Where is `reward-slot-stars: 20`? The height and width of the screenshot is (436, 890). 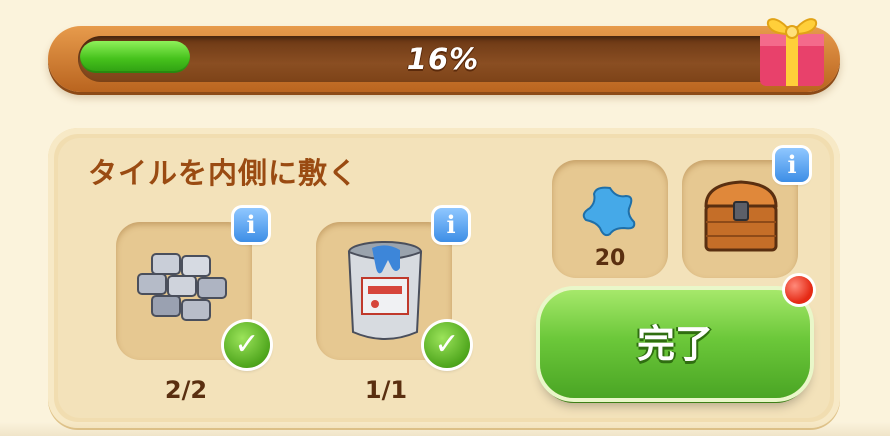 reward-slot-stars: 20 is located at coordinates (610, 219).